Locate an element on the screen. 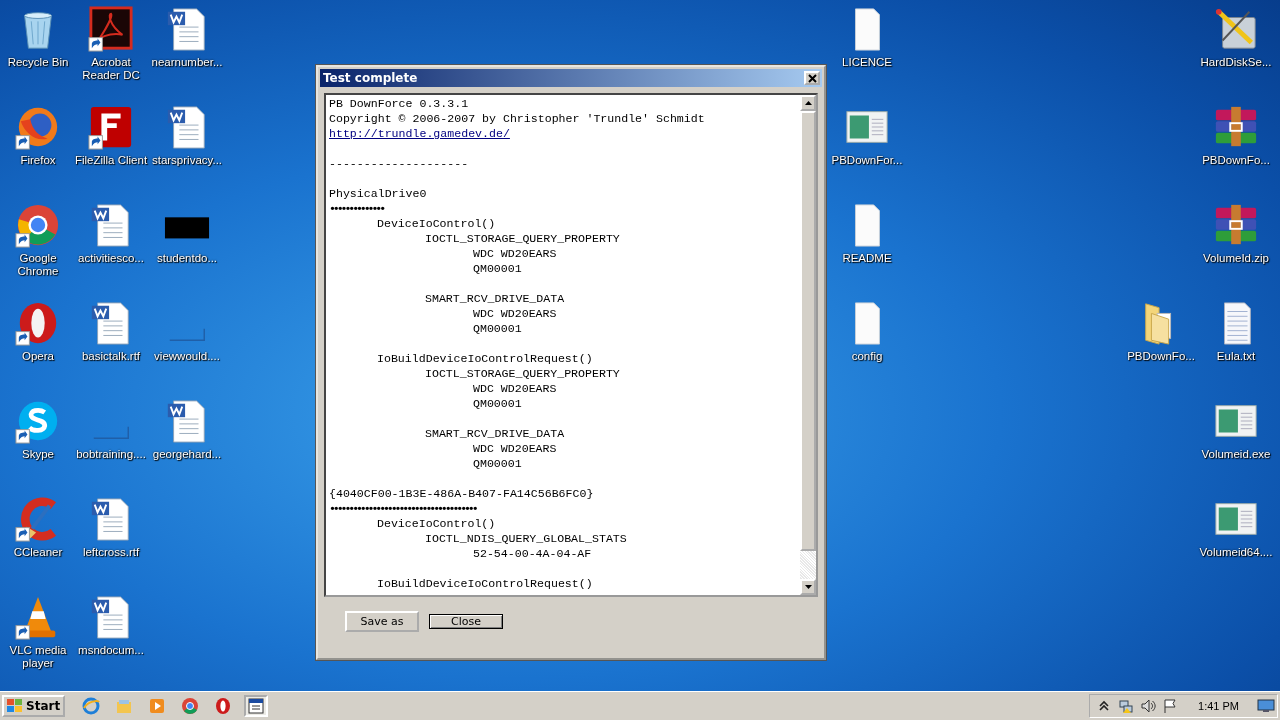 The height and width of the screenshot is (720, 1280). icon-label: basictalk.rtf is located at coordinates (111, 356).